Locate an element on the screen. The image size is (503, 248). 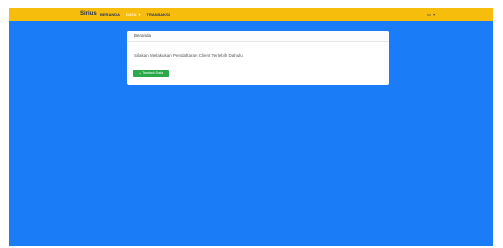
nav-menu: BERANDA DATA ▾ TRANSAKSI is located at coordinates (135, 14).